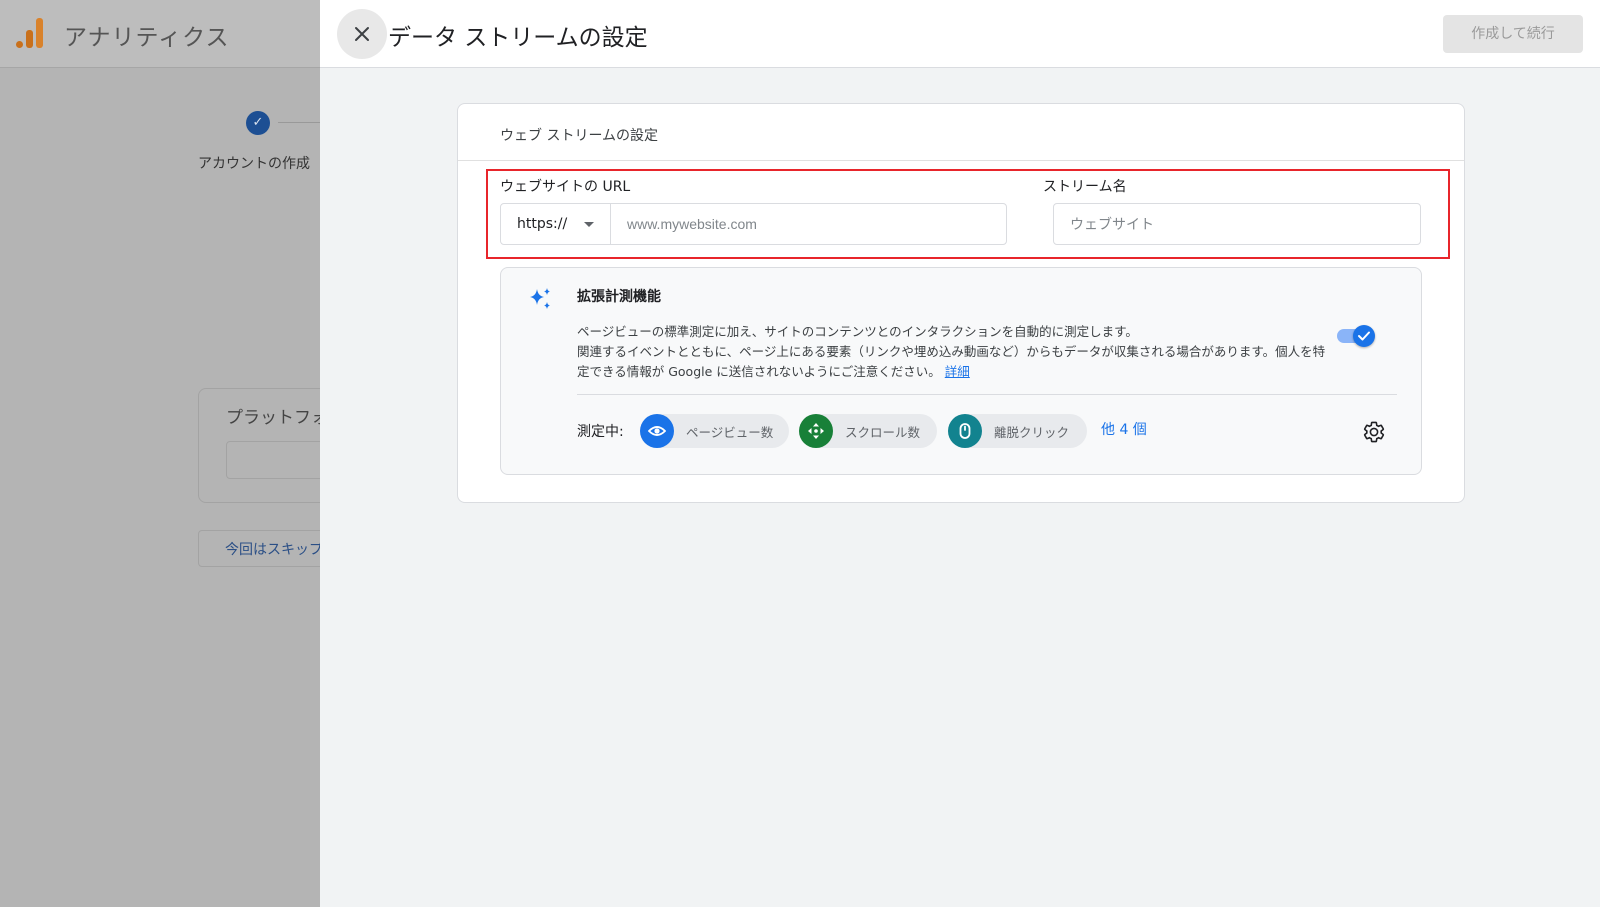 The width and height of the screenshot is (1600, 907). I want to click on details-link: 詳細, so click(957, 371).